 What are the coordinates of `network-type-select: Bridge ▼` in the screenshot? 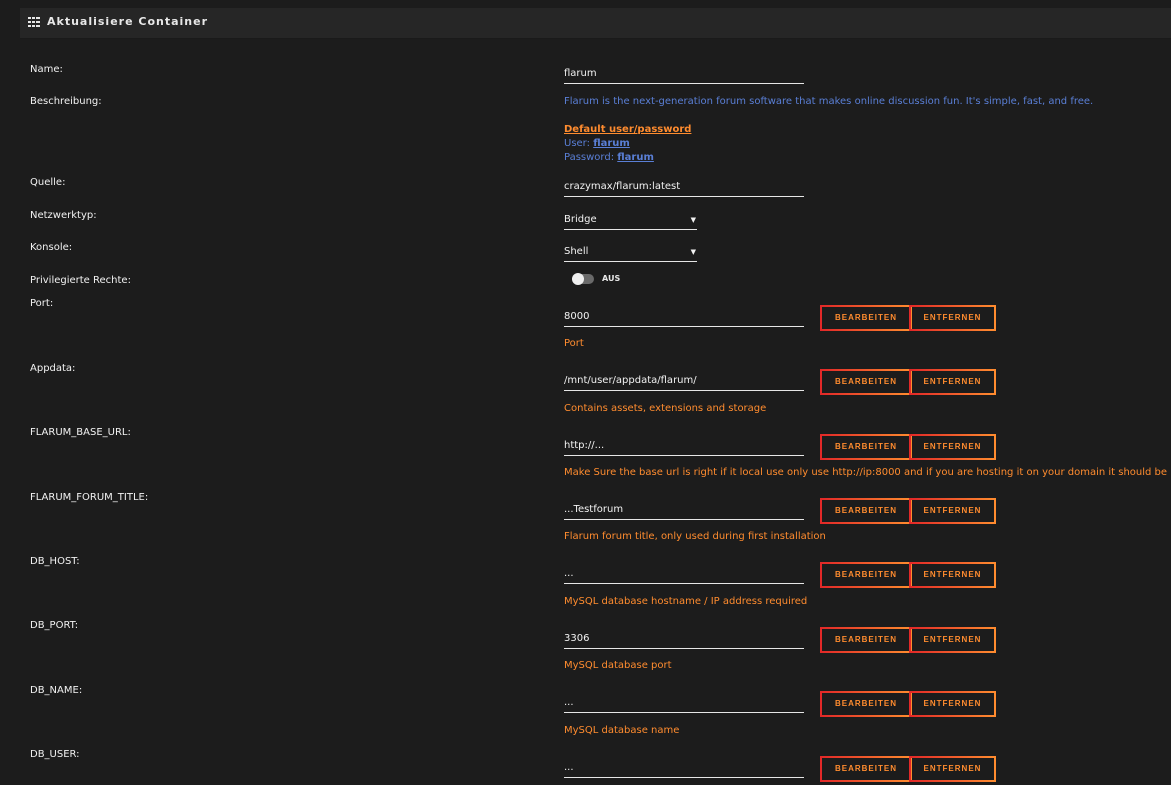 It's located at (630, 221).